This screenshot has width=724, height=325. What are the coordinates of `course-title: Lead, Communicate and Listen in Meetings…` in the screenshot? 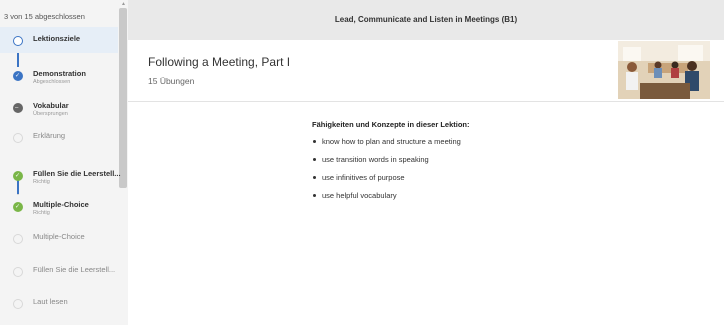 It's located at (426, 19).